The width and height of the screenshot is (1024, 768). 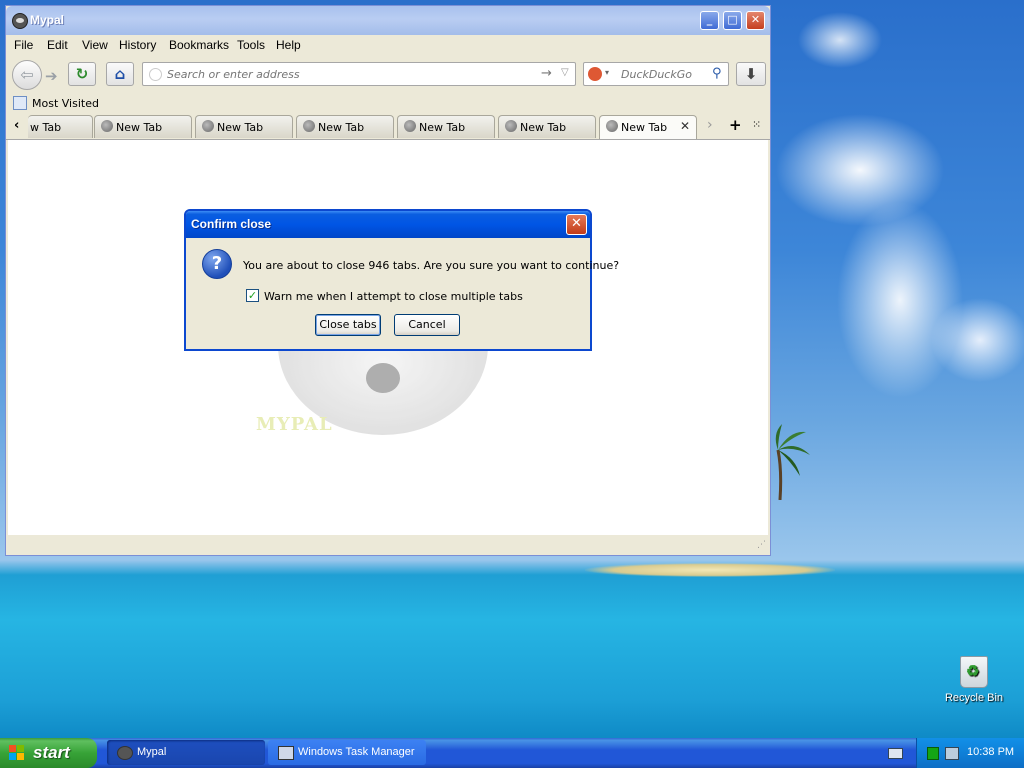 What do you see at coordinates (57, 45) in the screenshot?
I see `menu-edit: Edit` at bounding box center [57, 45].